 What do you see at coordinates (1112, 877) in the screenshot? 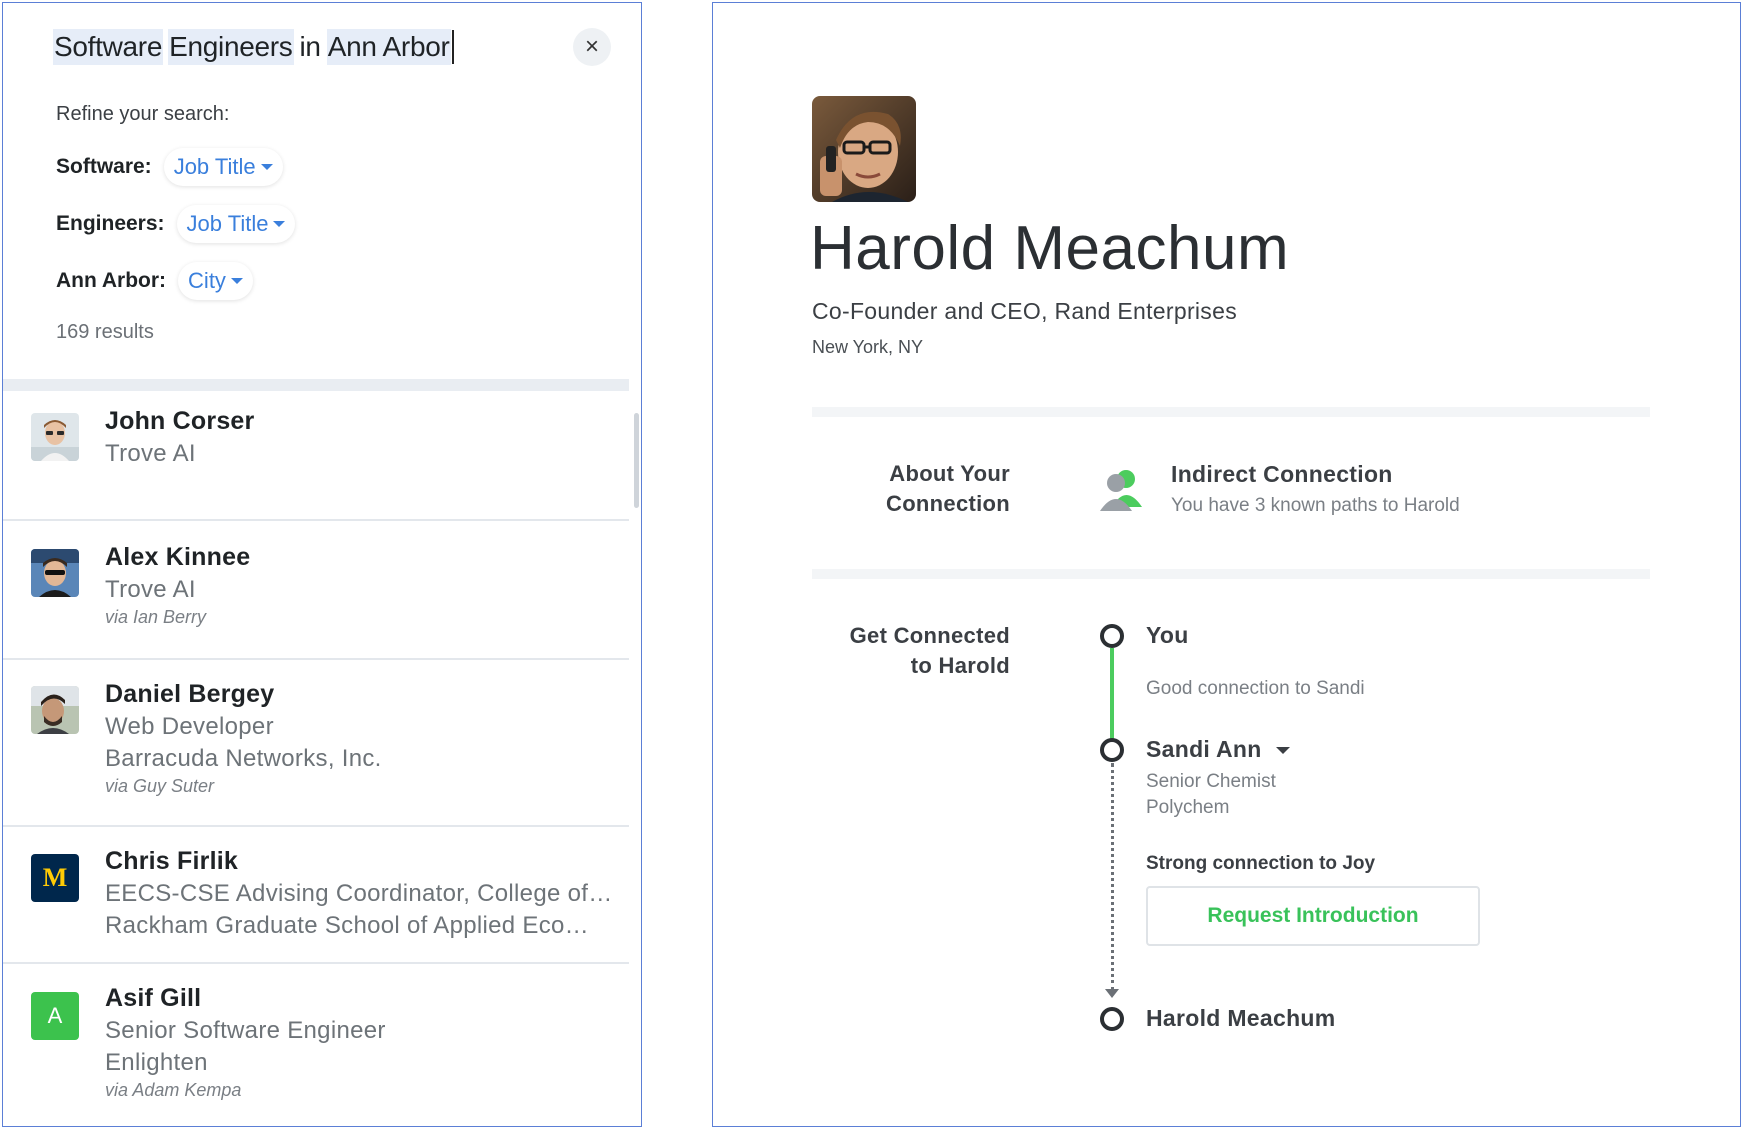
I see `weak-path-line` at bounding box center [1112, 877].